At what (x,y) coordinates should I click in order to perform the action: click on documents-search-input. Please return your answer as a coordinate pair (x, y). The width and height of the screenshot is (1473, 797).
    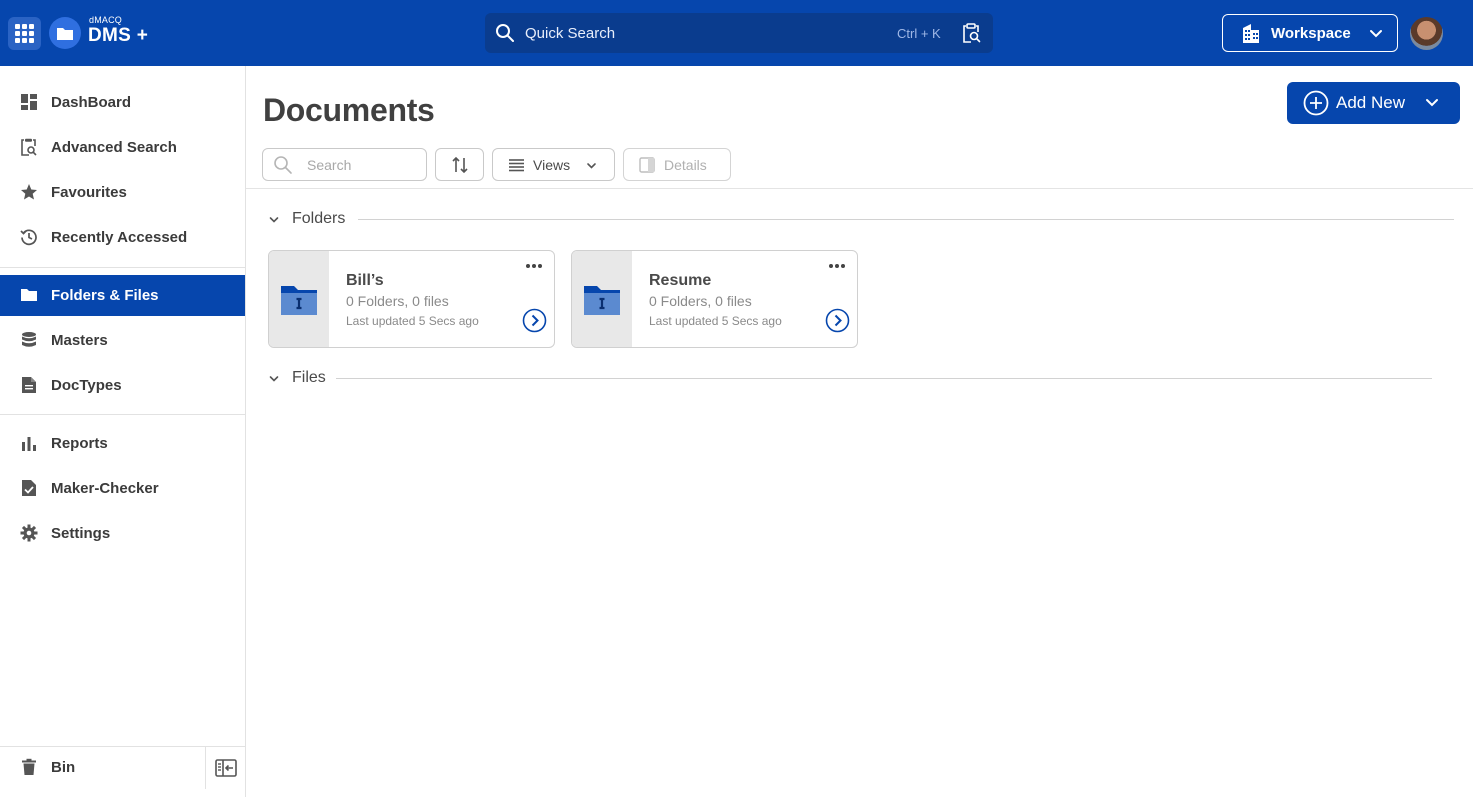
    Looking at the image, I should click on (363, 165).